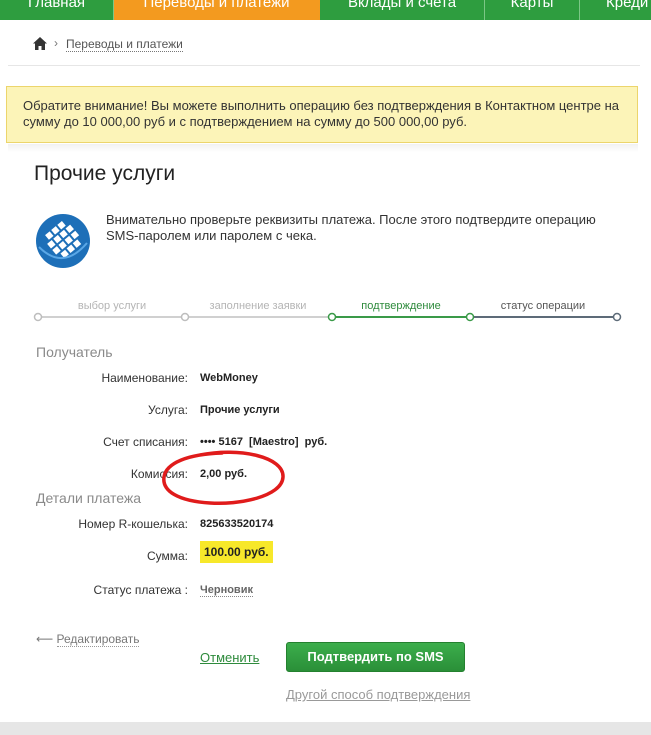 The height and width of the screenshot is (735, 651). I want to click on divider, so click(324, 65).